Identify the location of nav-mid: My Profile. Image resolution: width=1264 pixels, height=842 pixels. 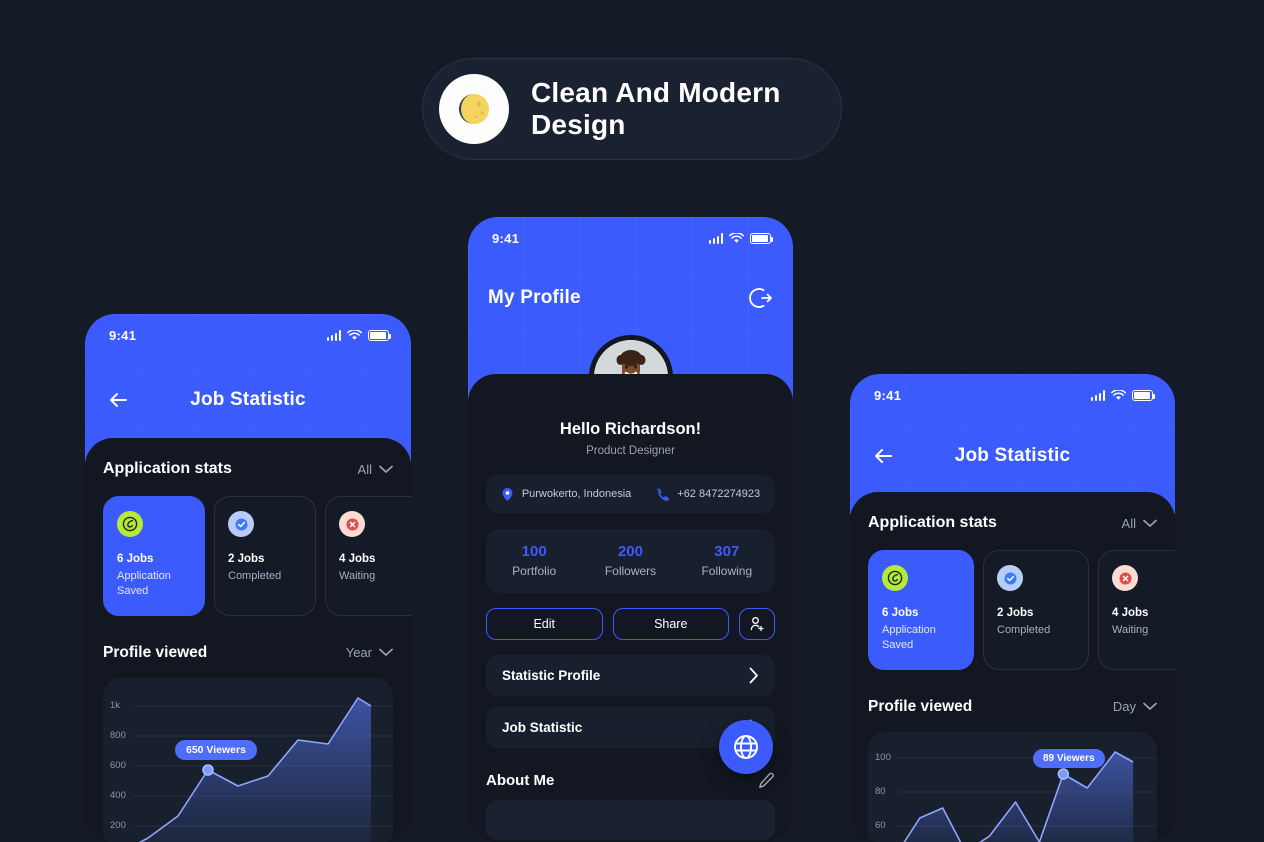
(630, 298).